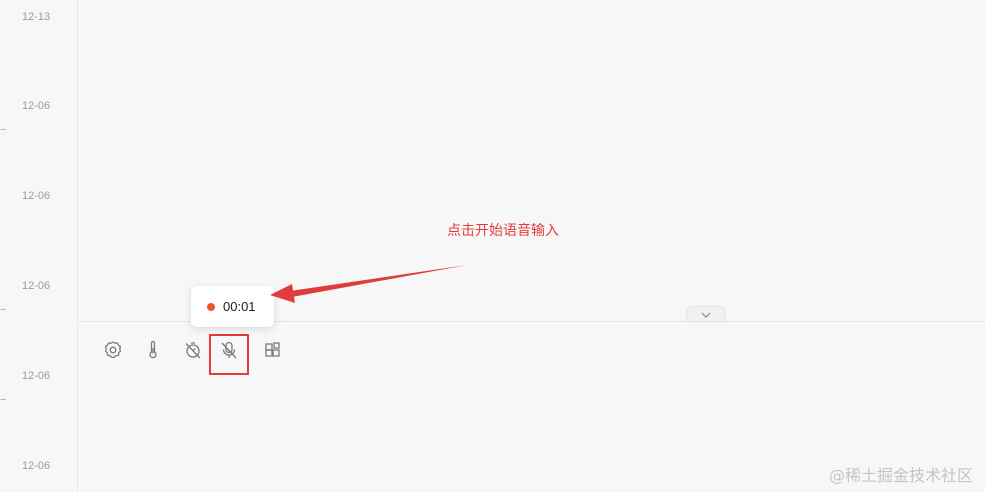 This screenshot has width=985, height=492. I want to click on settings-button, so click(113, 352).